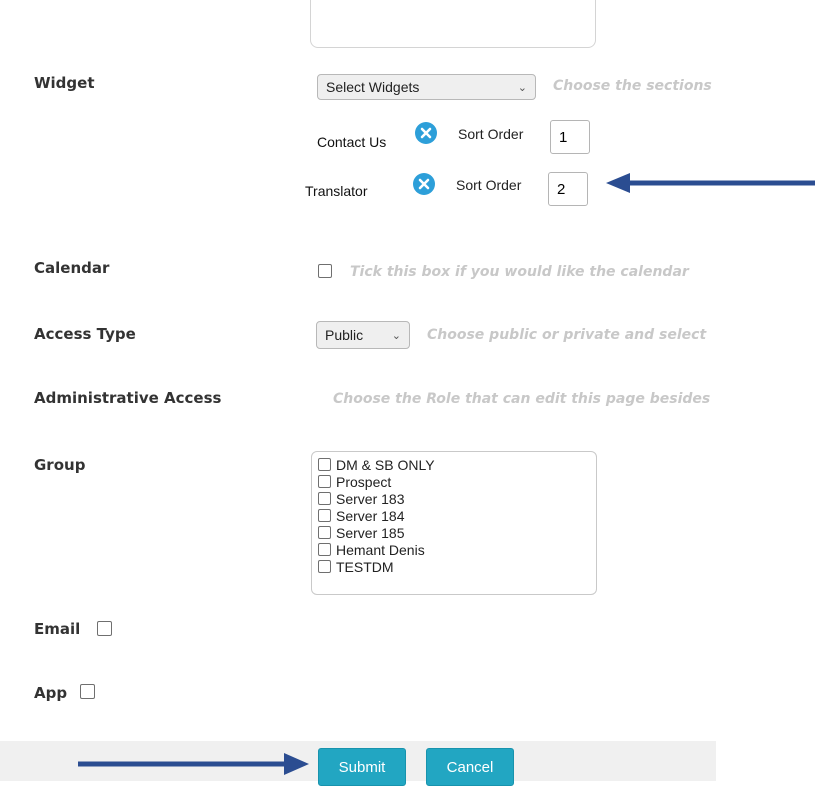 The width and height of the screenshot is (815, 786). Describe the element at coordinates (710, 183) in the screenshot. I see `arrow-left-icon` at that location.